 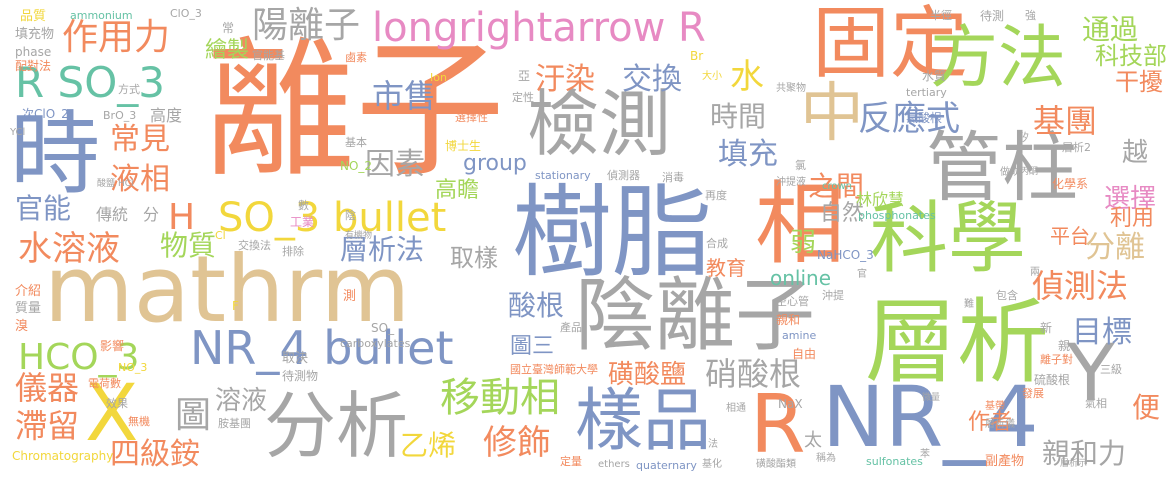 I want to click on word-weiliang: 微量, so click(x=931, y=398).